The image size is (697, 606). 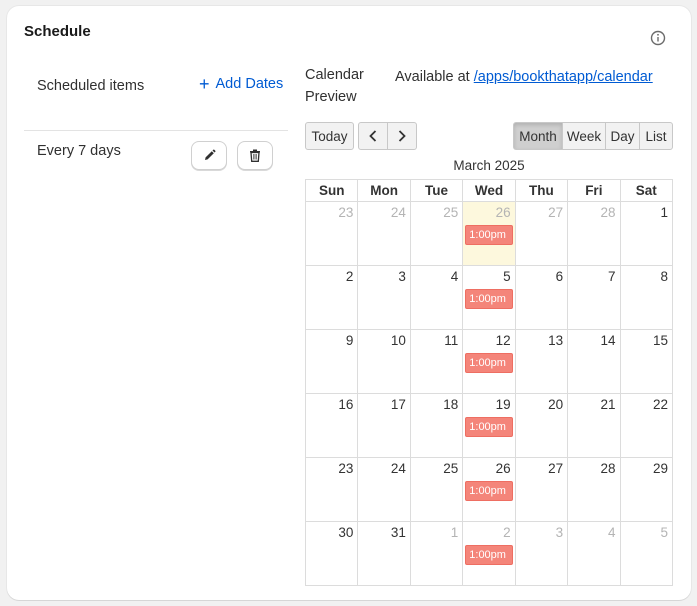 I want to click on calendar-day-cell: 9, so click(x=331, y=361).